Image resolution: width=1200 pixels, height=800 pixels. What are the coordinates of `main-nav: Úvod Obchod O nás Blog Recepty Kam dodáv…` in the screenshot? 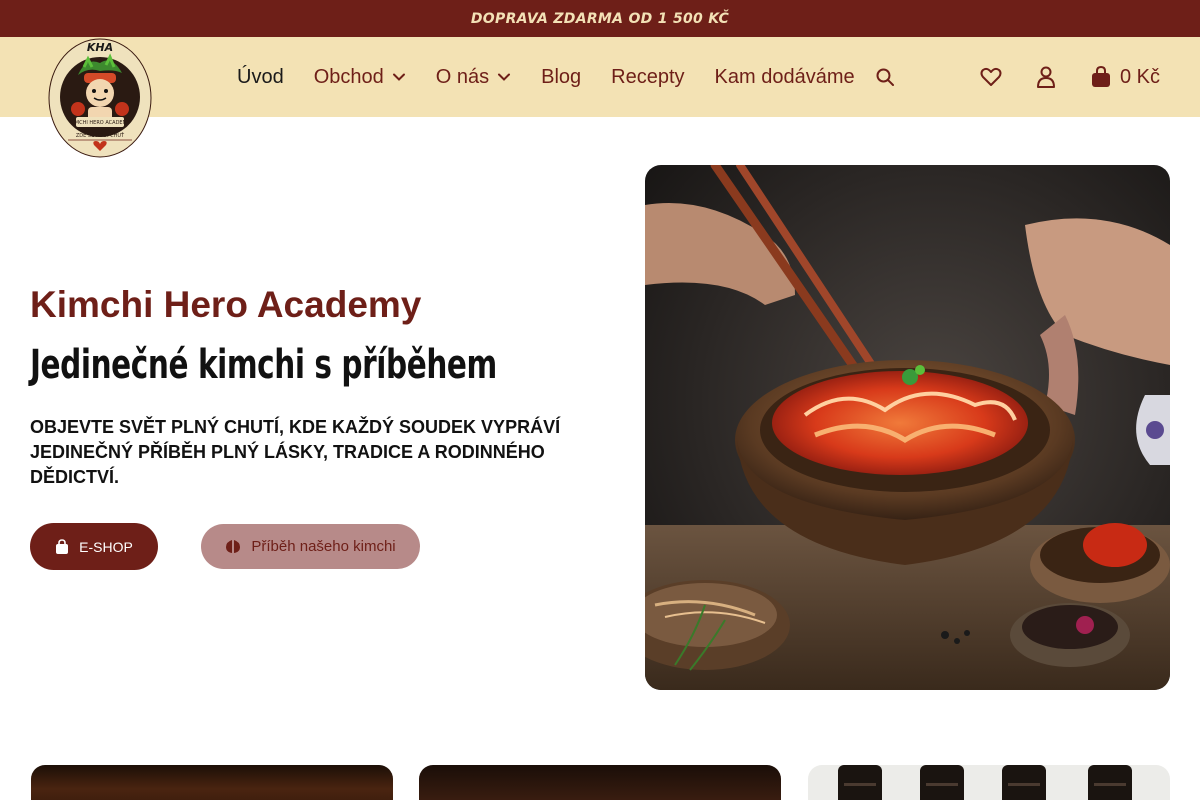 It's located at (566, 77).